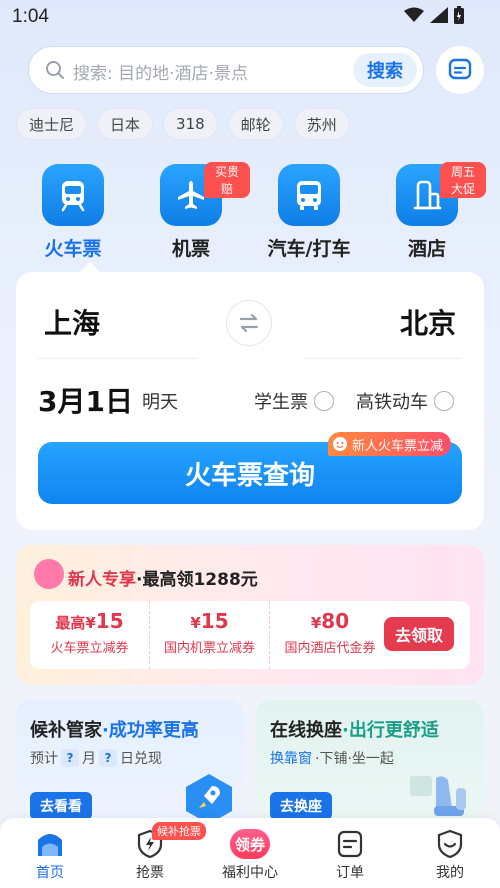  I want to click on hot-search-chips: 迪士尼 日本 318 邮轮 苏州, so click(183, 124).